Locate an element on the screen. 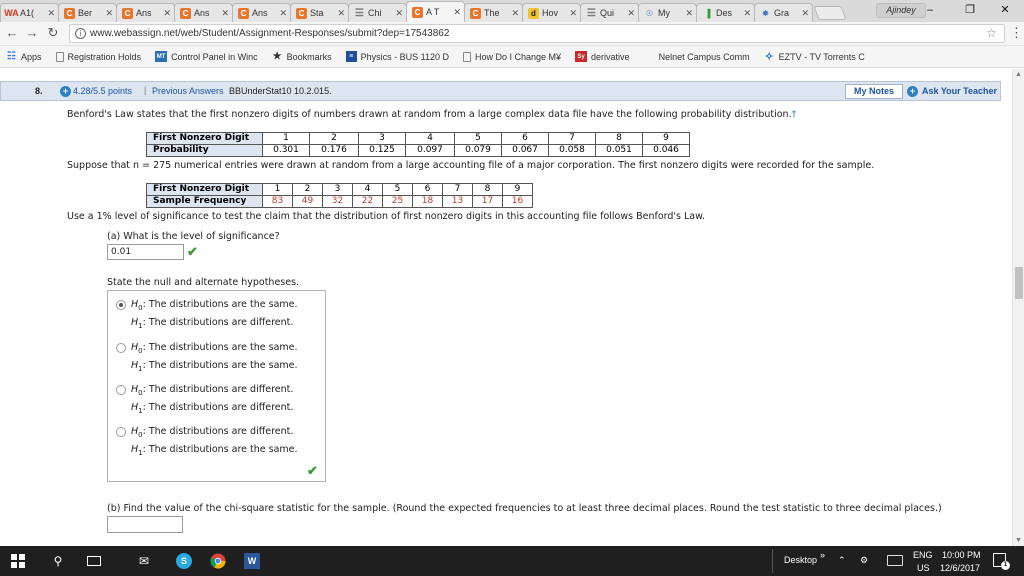  h0-line: H0: The distributions are different. is located at coordinates (212, 432).